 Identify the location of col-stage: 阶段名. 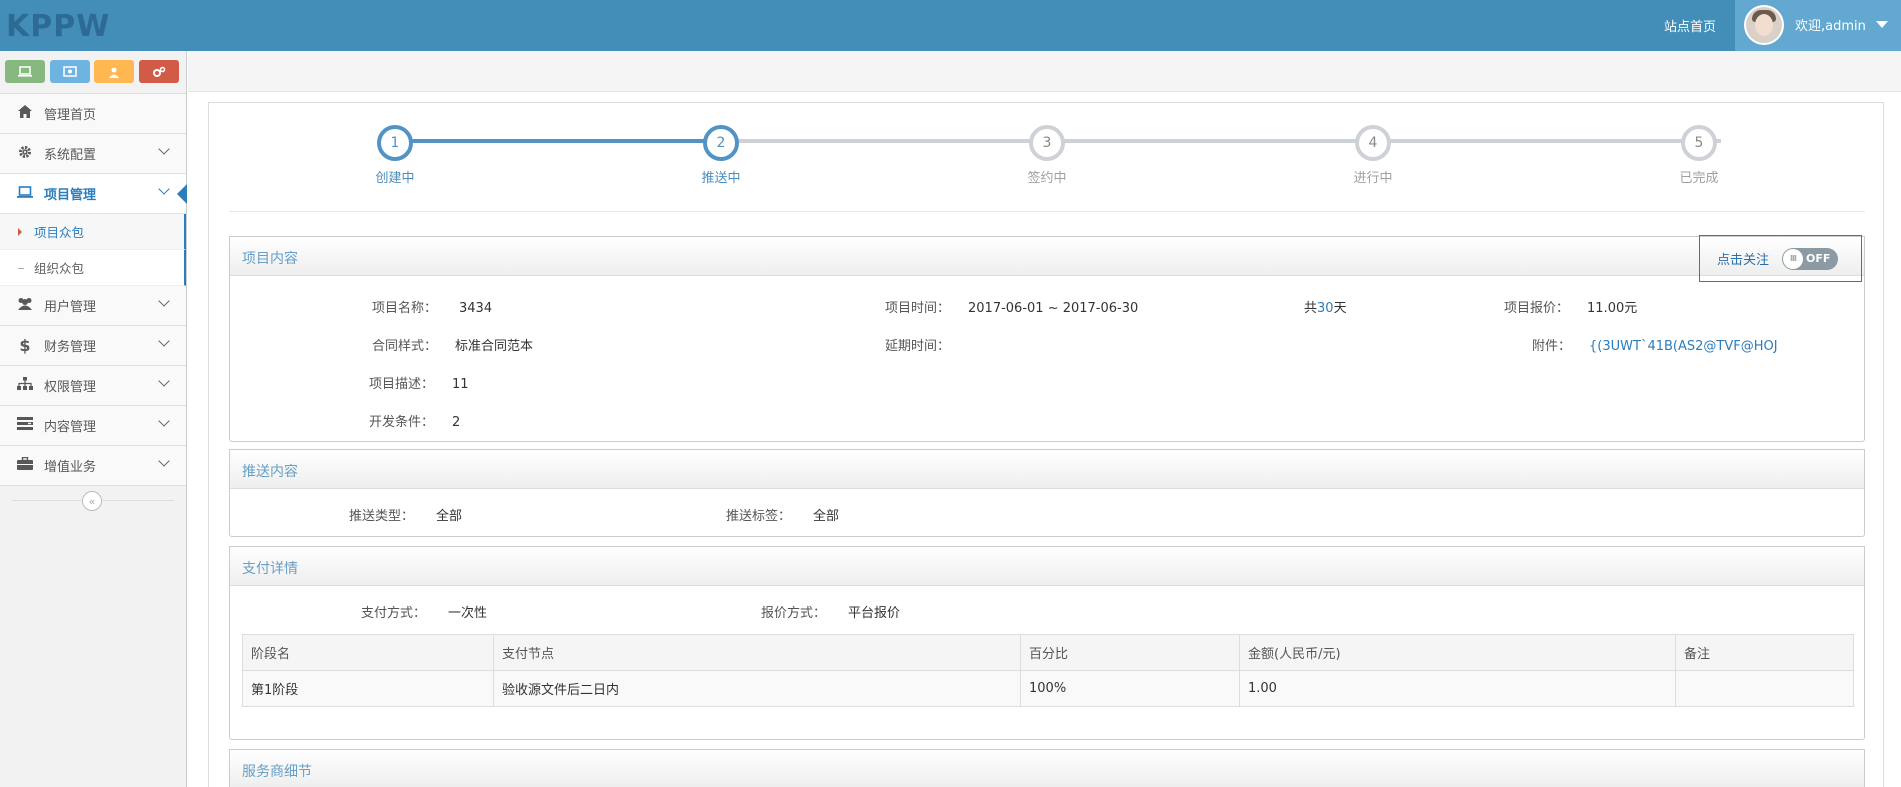
(368, 652).